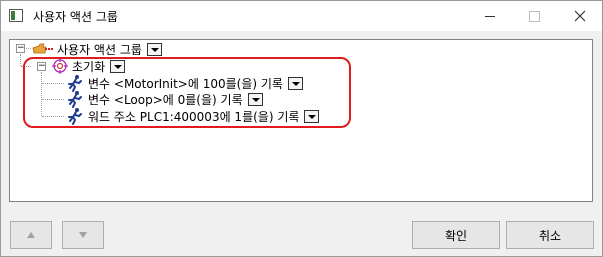 Image resolution: width=603 pixels, height=257 pixels. I want to click on tree-group-node: 초기화, so click(89, 66).